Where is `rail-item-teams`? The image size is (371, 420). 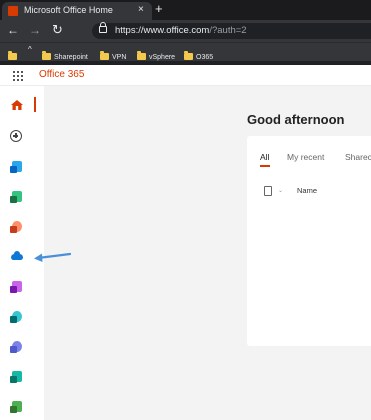
rail-item-teams is located at coordinates (17, 347).